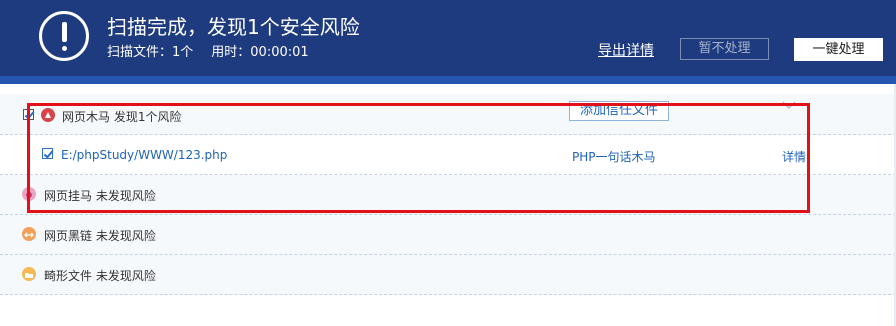 Image resolution: width=896 pixels, height=326 pixels. What do you see at coordinates (100, 236) in the screenshot?
I see `category-label: 网页黑链 未发现风险` at bounding box center [100, 236].